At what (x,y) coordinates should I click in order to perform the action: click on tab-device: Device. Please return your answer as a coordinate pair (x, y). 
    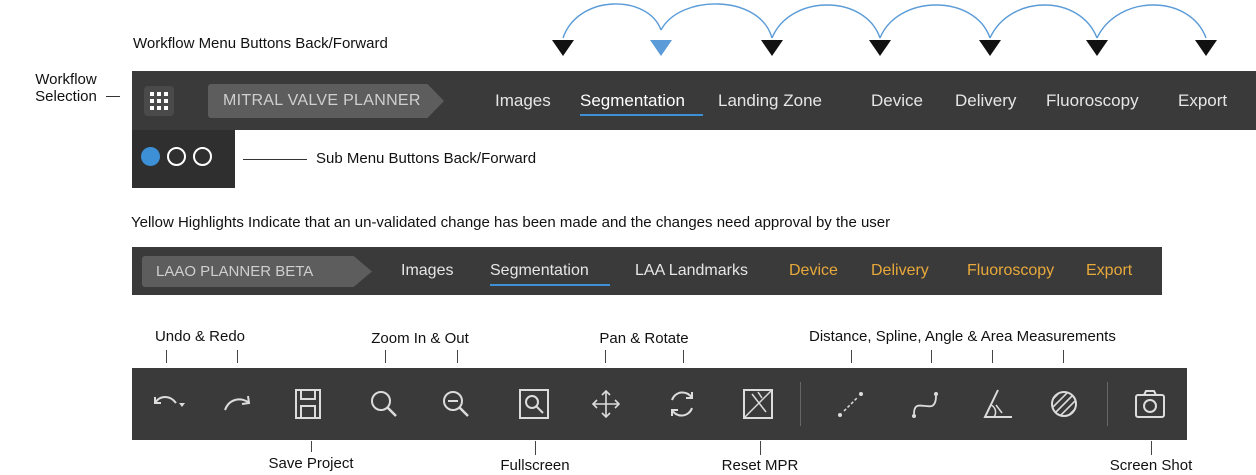
    Looking at the image, I should click on (897, 101).